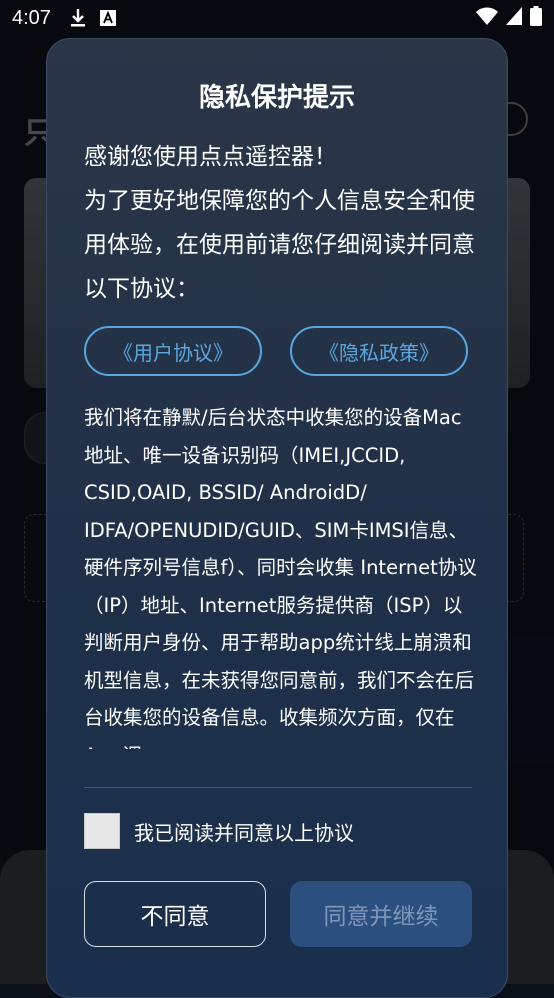 The image size is (554, 998). Describe the element at coordinates (210, 157) in the screenshot. I see `intro-thanks: 感谢您使用点点遥控器！` at that location.